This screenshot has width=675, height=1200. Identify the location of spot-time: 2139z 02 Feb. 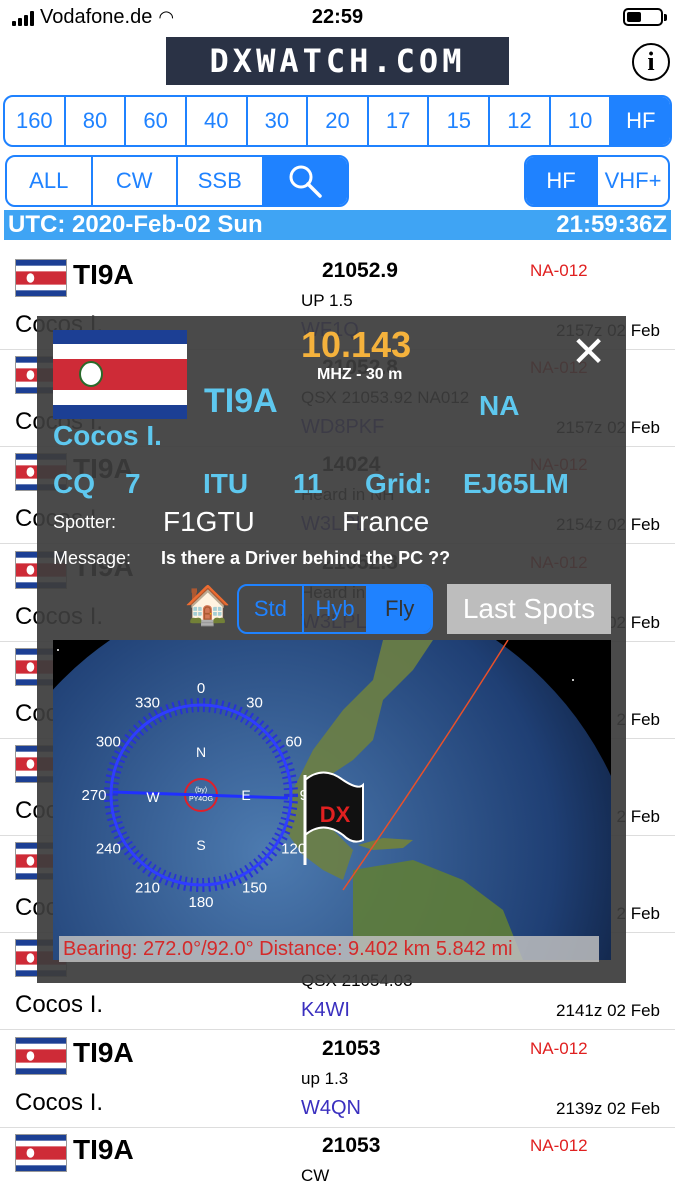
(608, 1108).